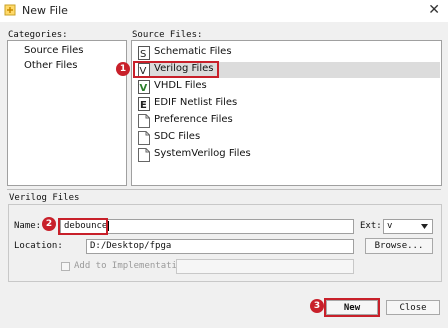 The width and height of the screenshot is (448, 328). I want to click on ext-value: v, so click(390, 226).